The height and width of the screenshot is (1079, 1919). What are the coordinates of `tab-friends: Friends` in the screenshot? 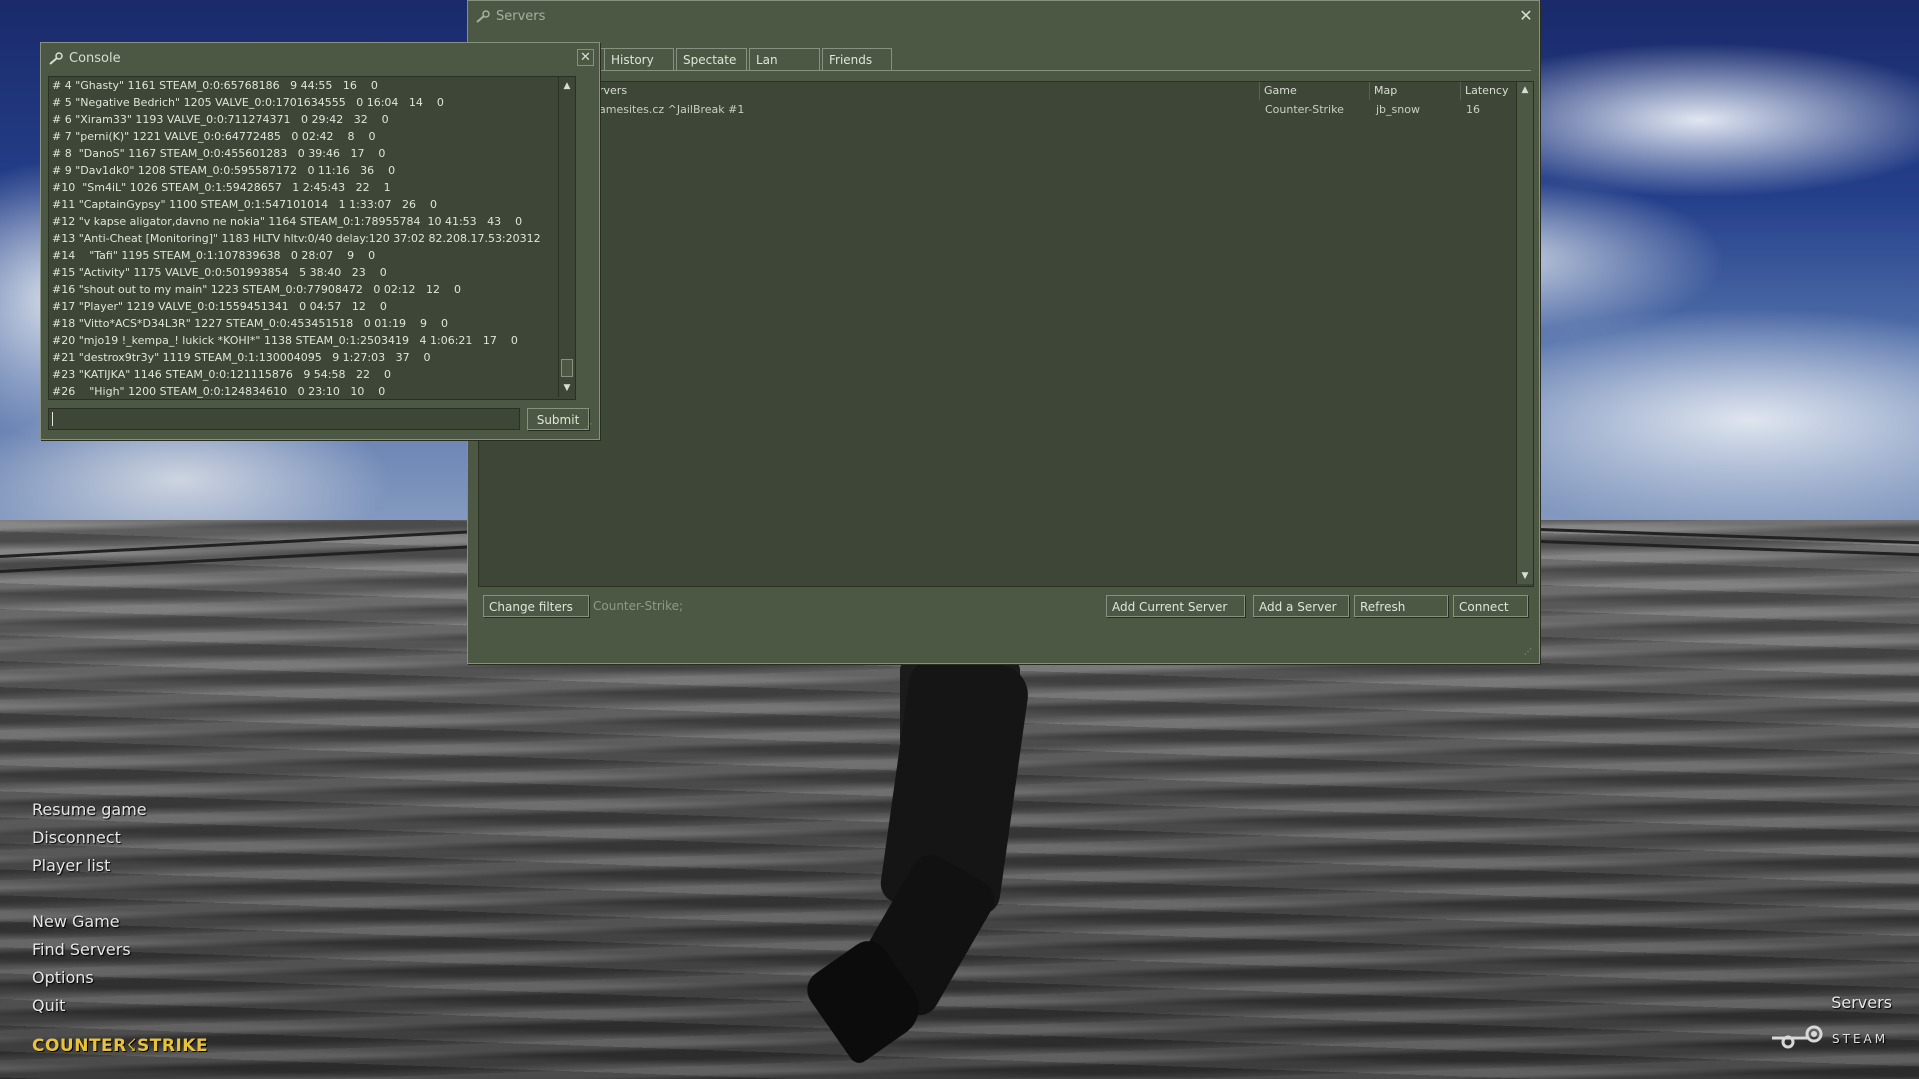 It's located at (857, 59).